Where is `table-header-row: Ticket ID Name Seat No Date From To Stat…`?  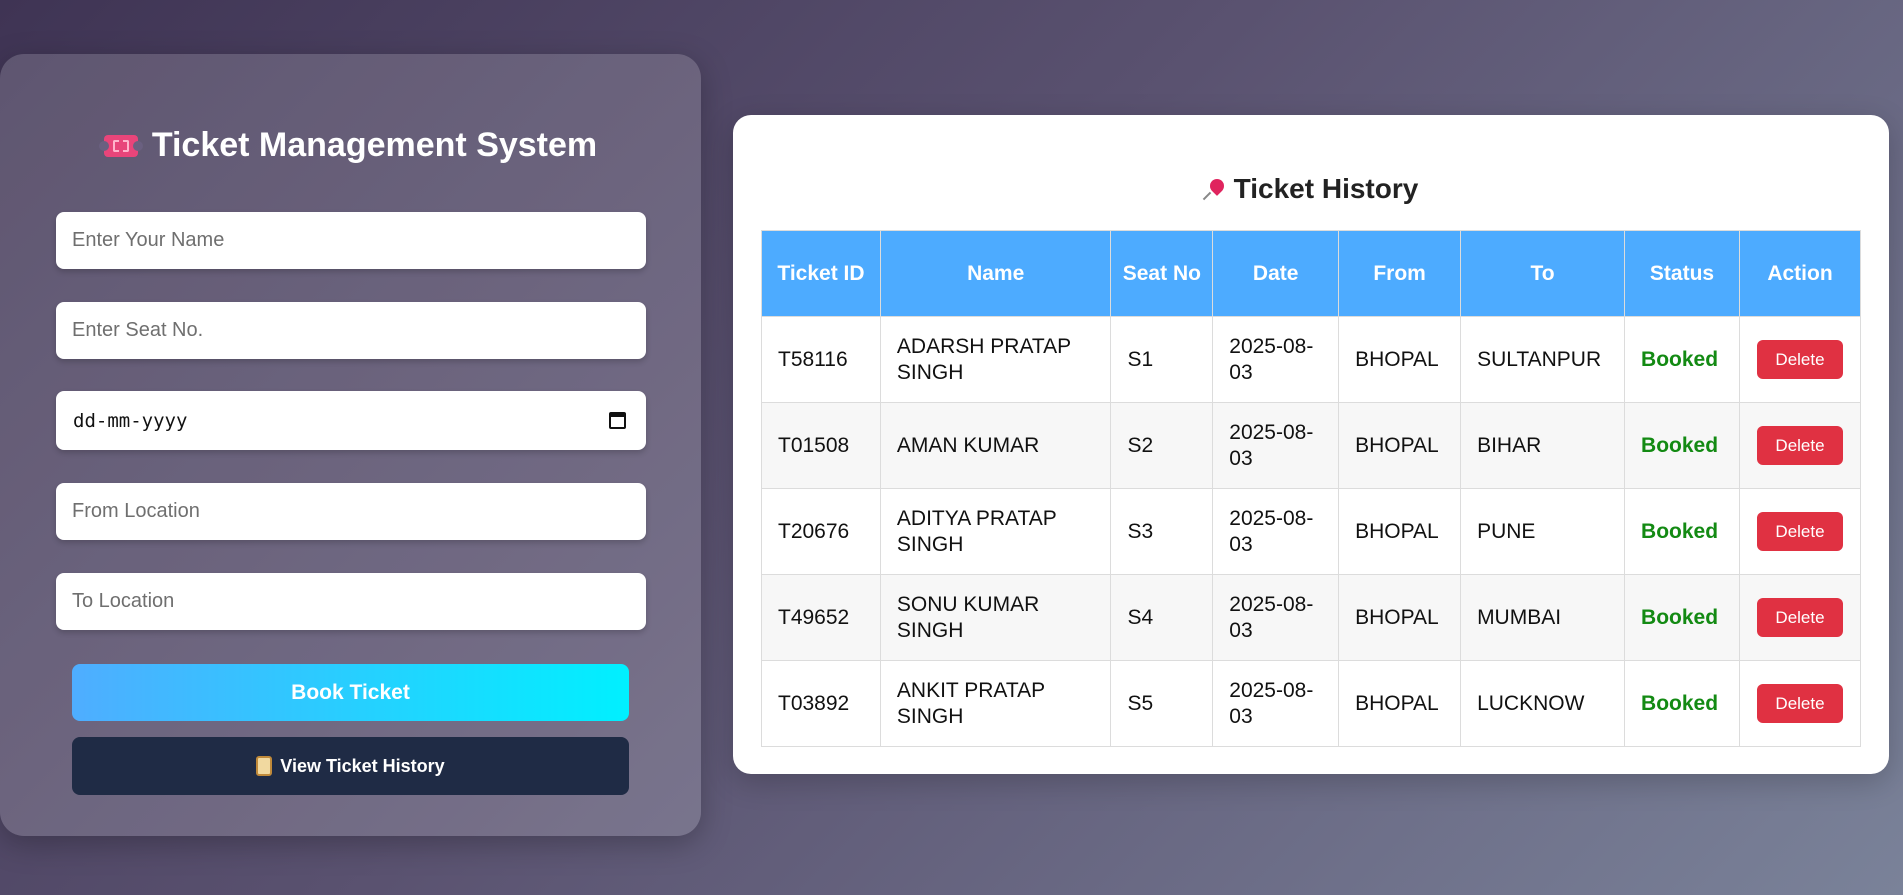 table-header-row: Ticket ID Name Seat No Date From To Stat… is located at coordinates (1311, 273).